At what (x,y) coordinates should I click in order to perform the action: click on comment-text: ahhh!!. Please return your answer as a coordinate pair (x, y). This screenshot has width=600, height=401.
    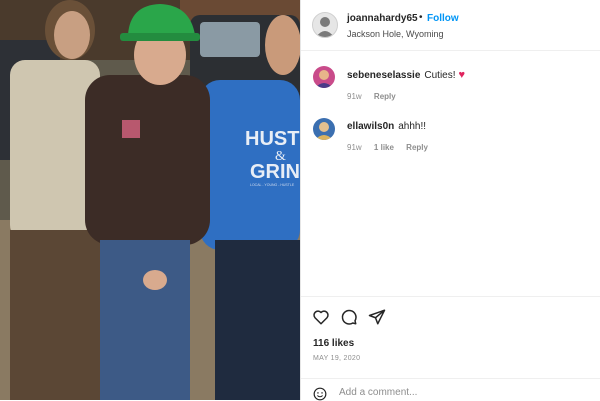
    Looking at the image, I should click on (412, 126).